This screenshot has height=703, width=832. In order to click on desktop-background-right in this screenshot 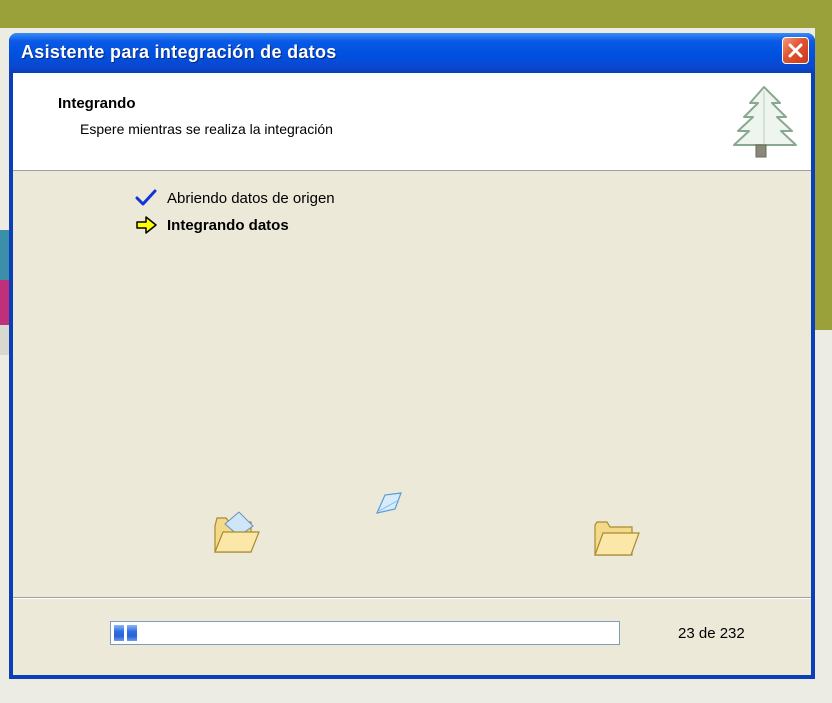, I will do `click(823, 165)`.